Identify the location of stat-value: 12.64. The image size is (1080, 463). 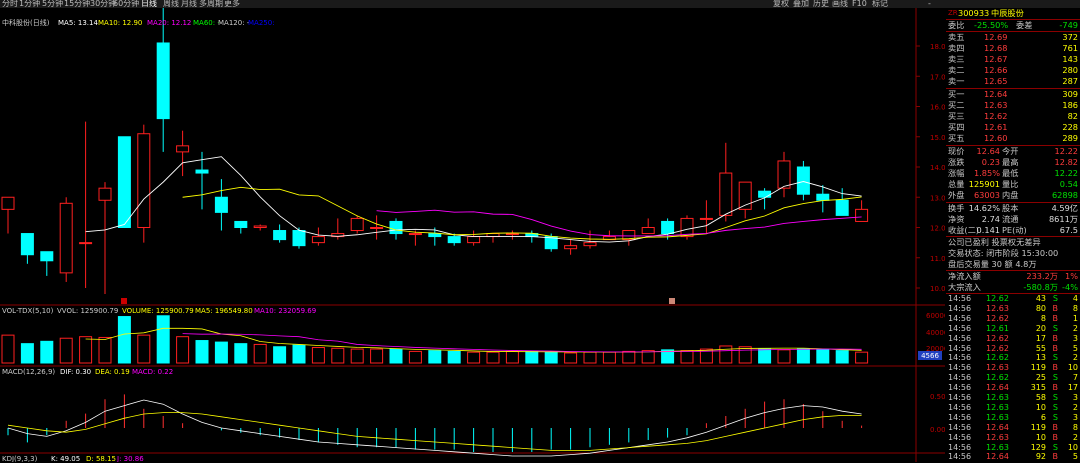
(988, 151).